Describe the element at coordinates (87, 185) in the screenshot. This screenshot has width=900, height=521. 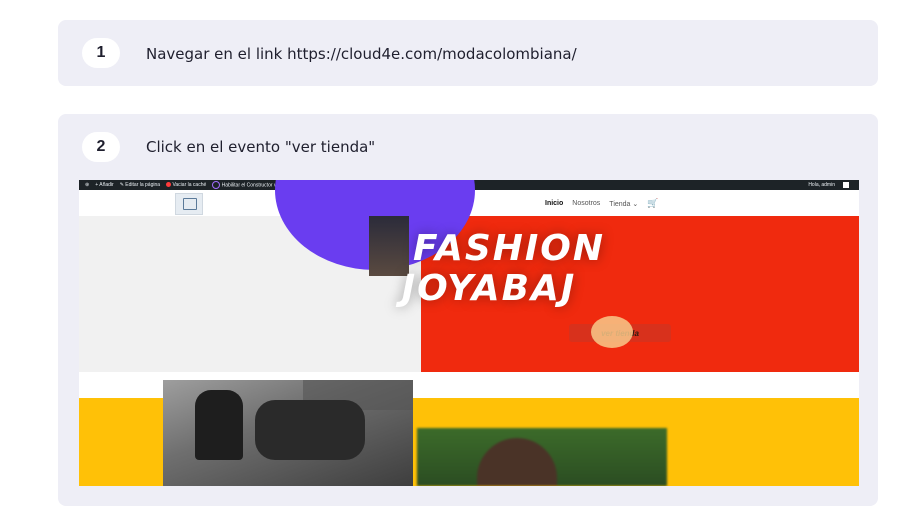
I see `wordpress-icon: ⊛` at that location.